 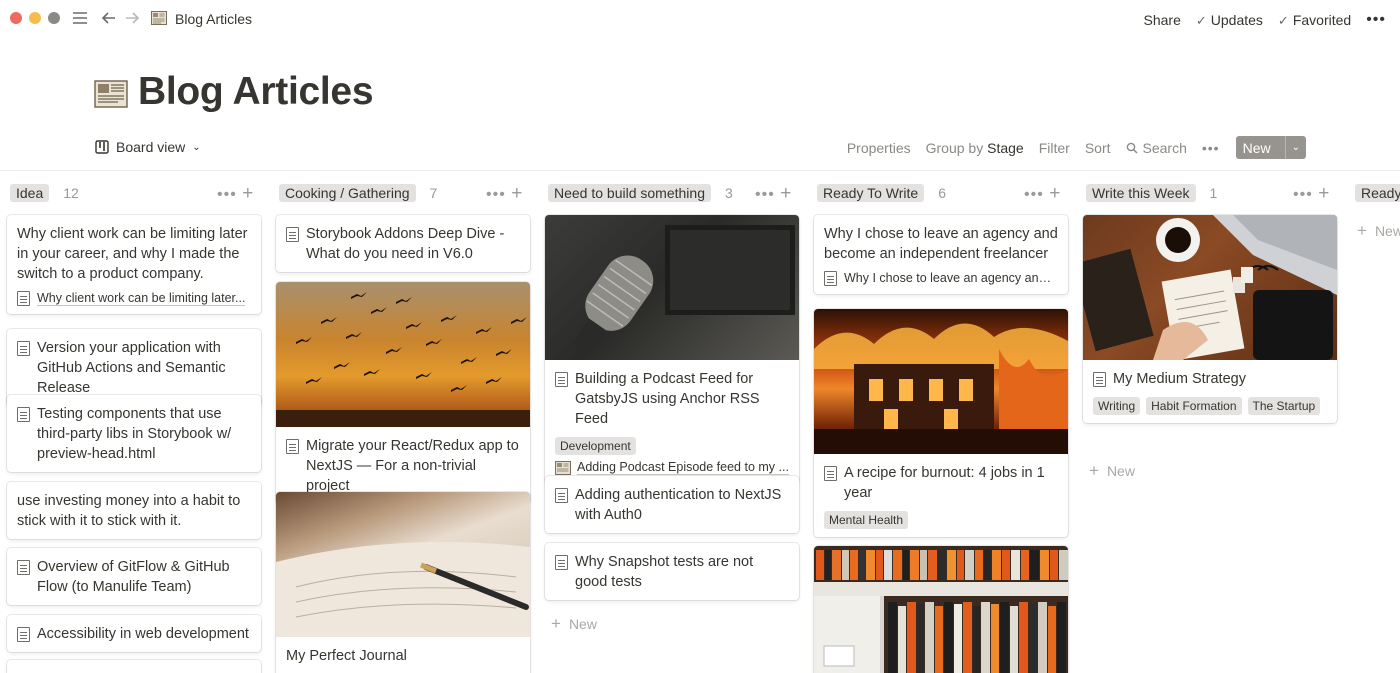 What do you see at coordinates (213, 19) in the screenshot?
I see `breadcrumb: Blog Articles` at bounding box center [213, 19].